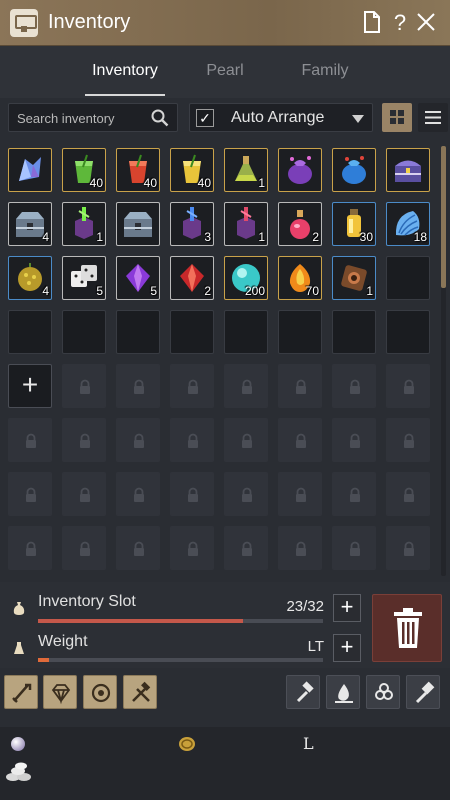 The image size is (450, 800). I want to click on inventory-item-cyan-orb: 200, so click(246, 278).